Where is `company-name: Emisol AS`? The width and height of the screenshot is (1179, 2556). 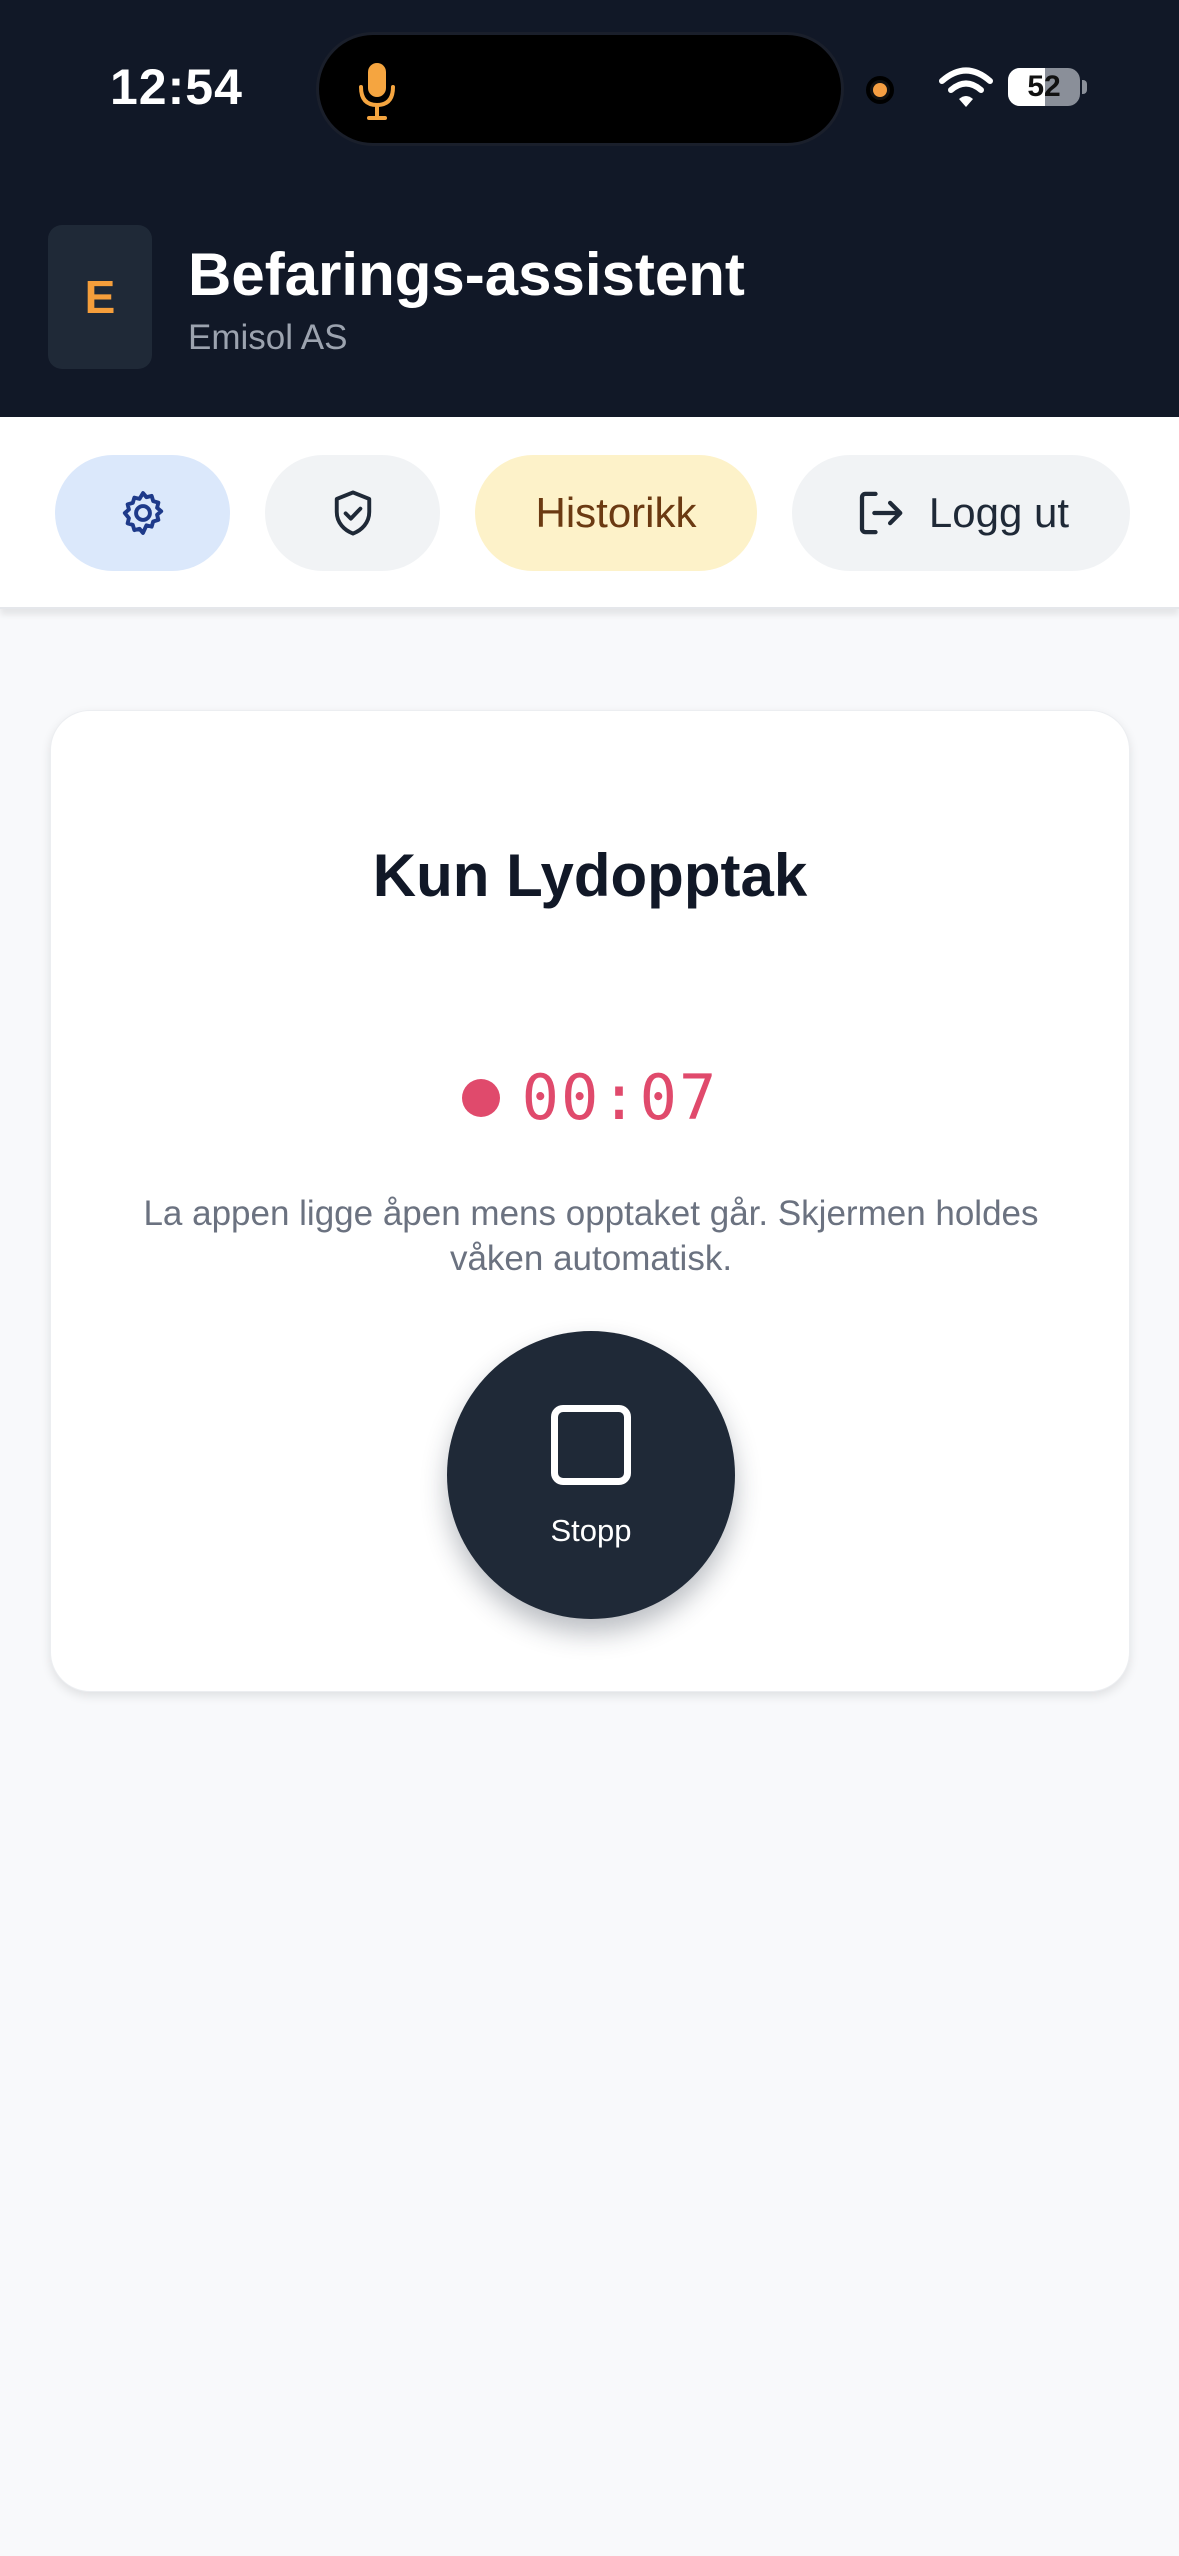
company-name: Emisol AS is located at coordinates (268, 337).